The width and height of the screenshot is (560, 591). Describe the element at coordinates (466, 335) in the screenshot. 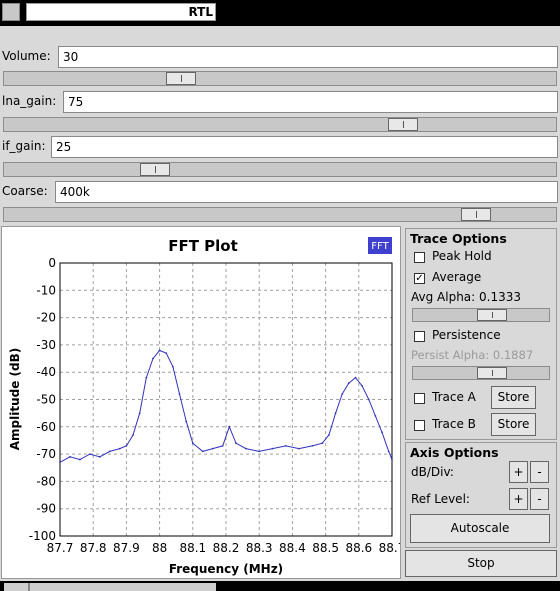

I see `persistence-label: Persistence` at that location.